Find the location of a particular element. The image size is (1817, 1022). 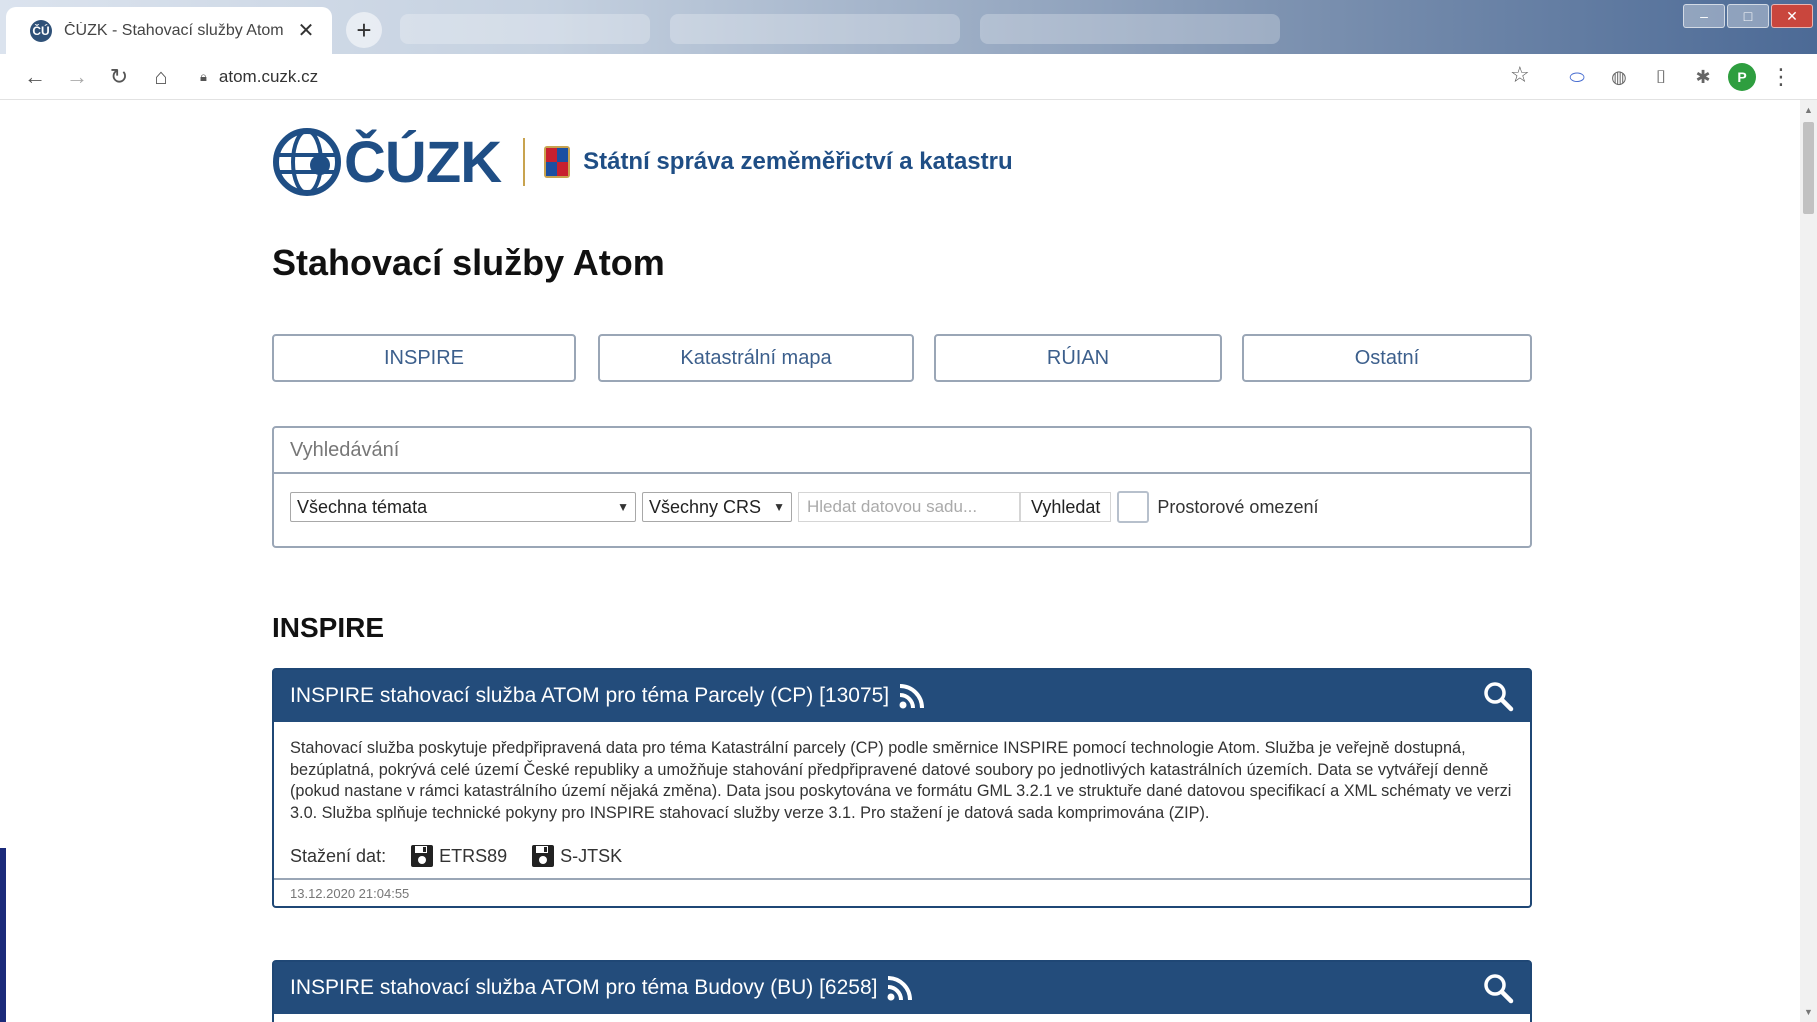

scroll-down-arrow-icon: ▼ is located at coordinates (1808, 1012).